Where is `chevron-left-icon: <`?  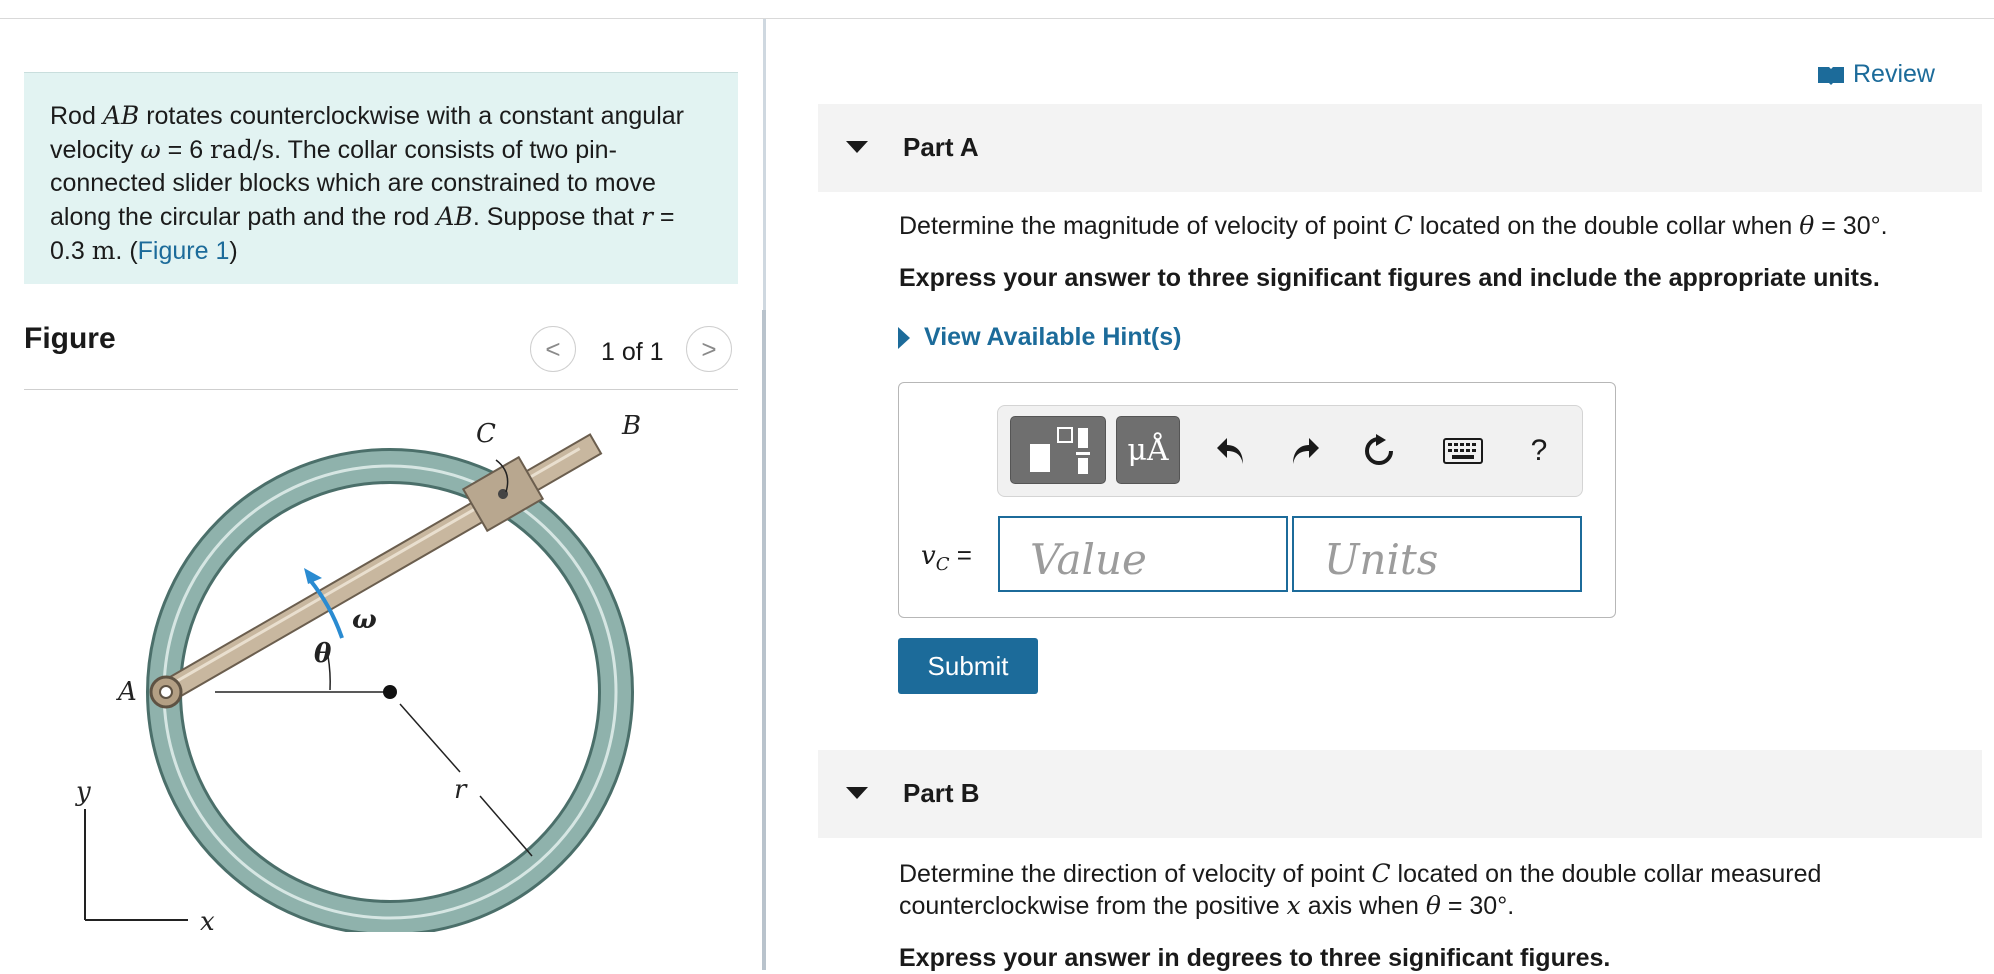
chevron-left-icon: < is located at coordinates (553, 348).